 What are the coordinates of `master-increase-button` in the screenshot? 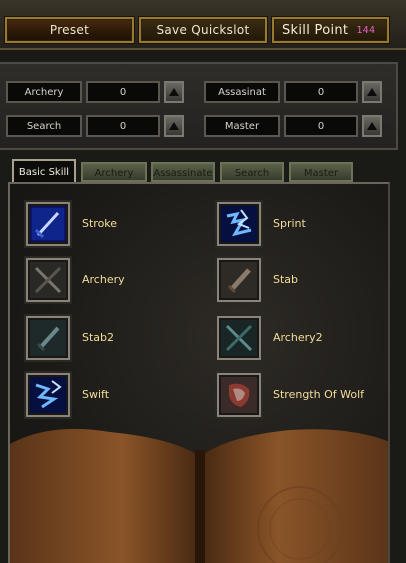 It's located at (372, 126).